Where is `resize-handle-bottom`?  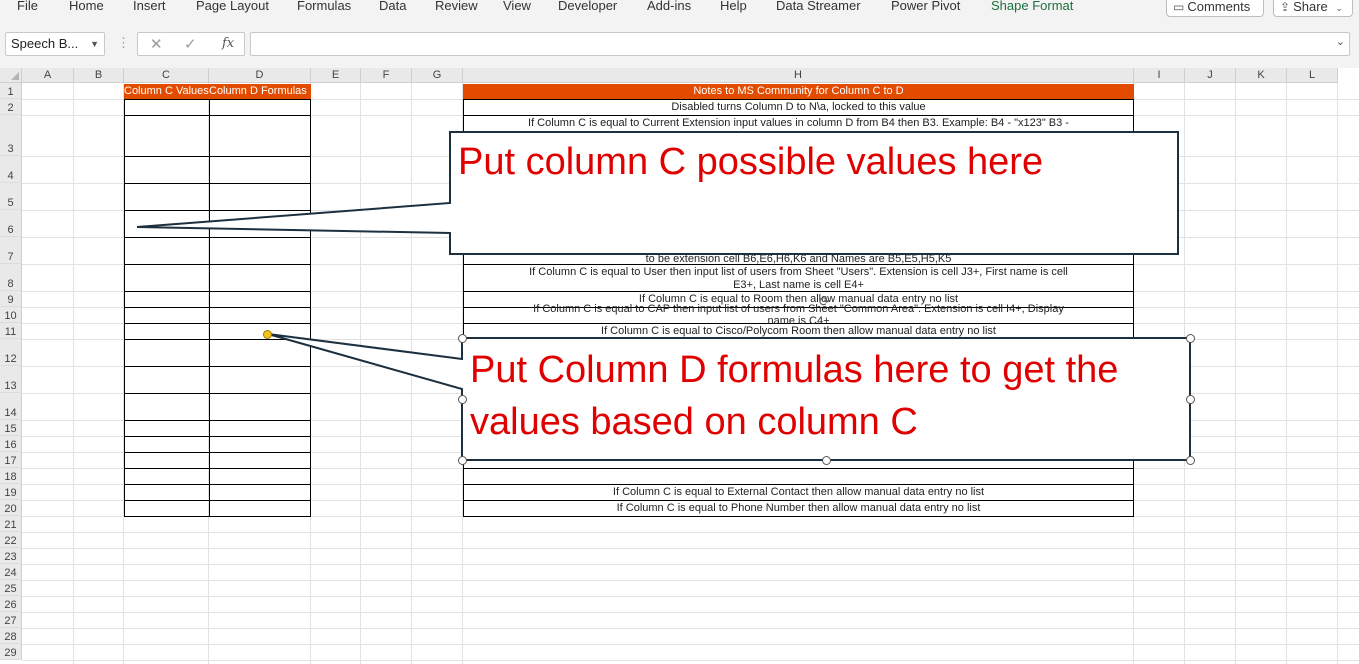
resize-handle-bottom is located at coordinates (826, 460).